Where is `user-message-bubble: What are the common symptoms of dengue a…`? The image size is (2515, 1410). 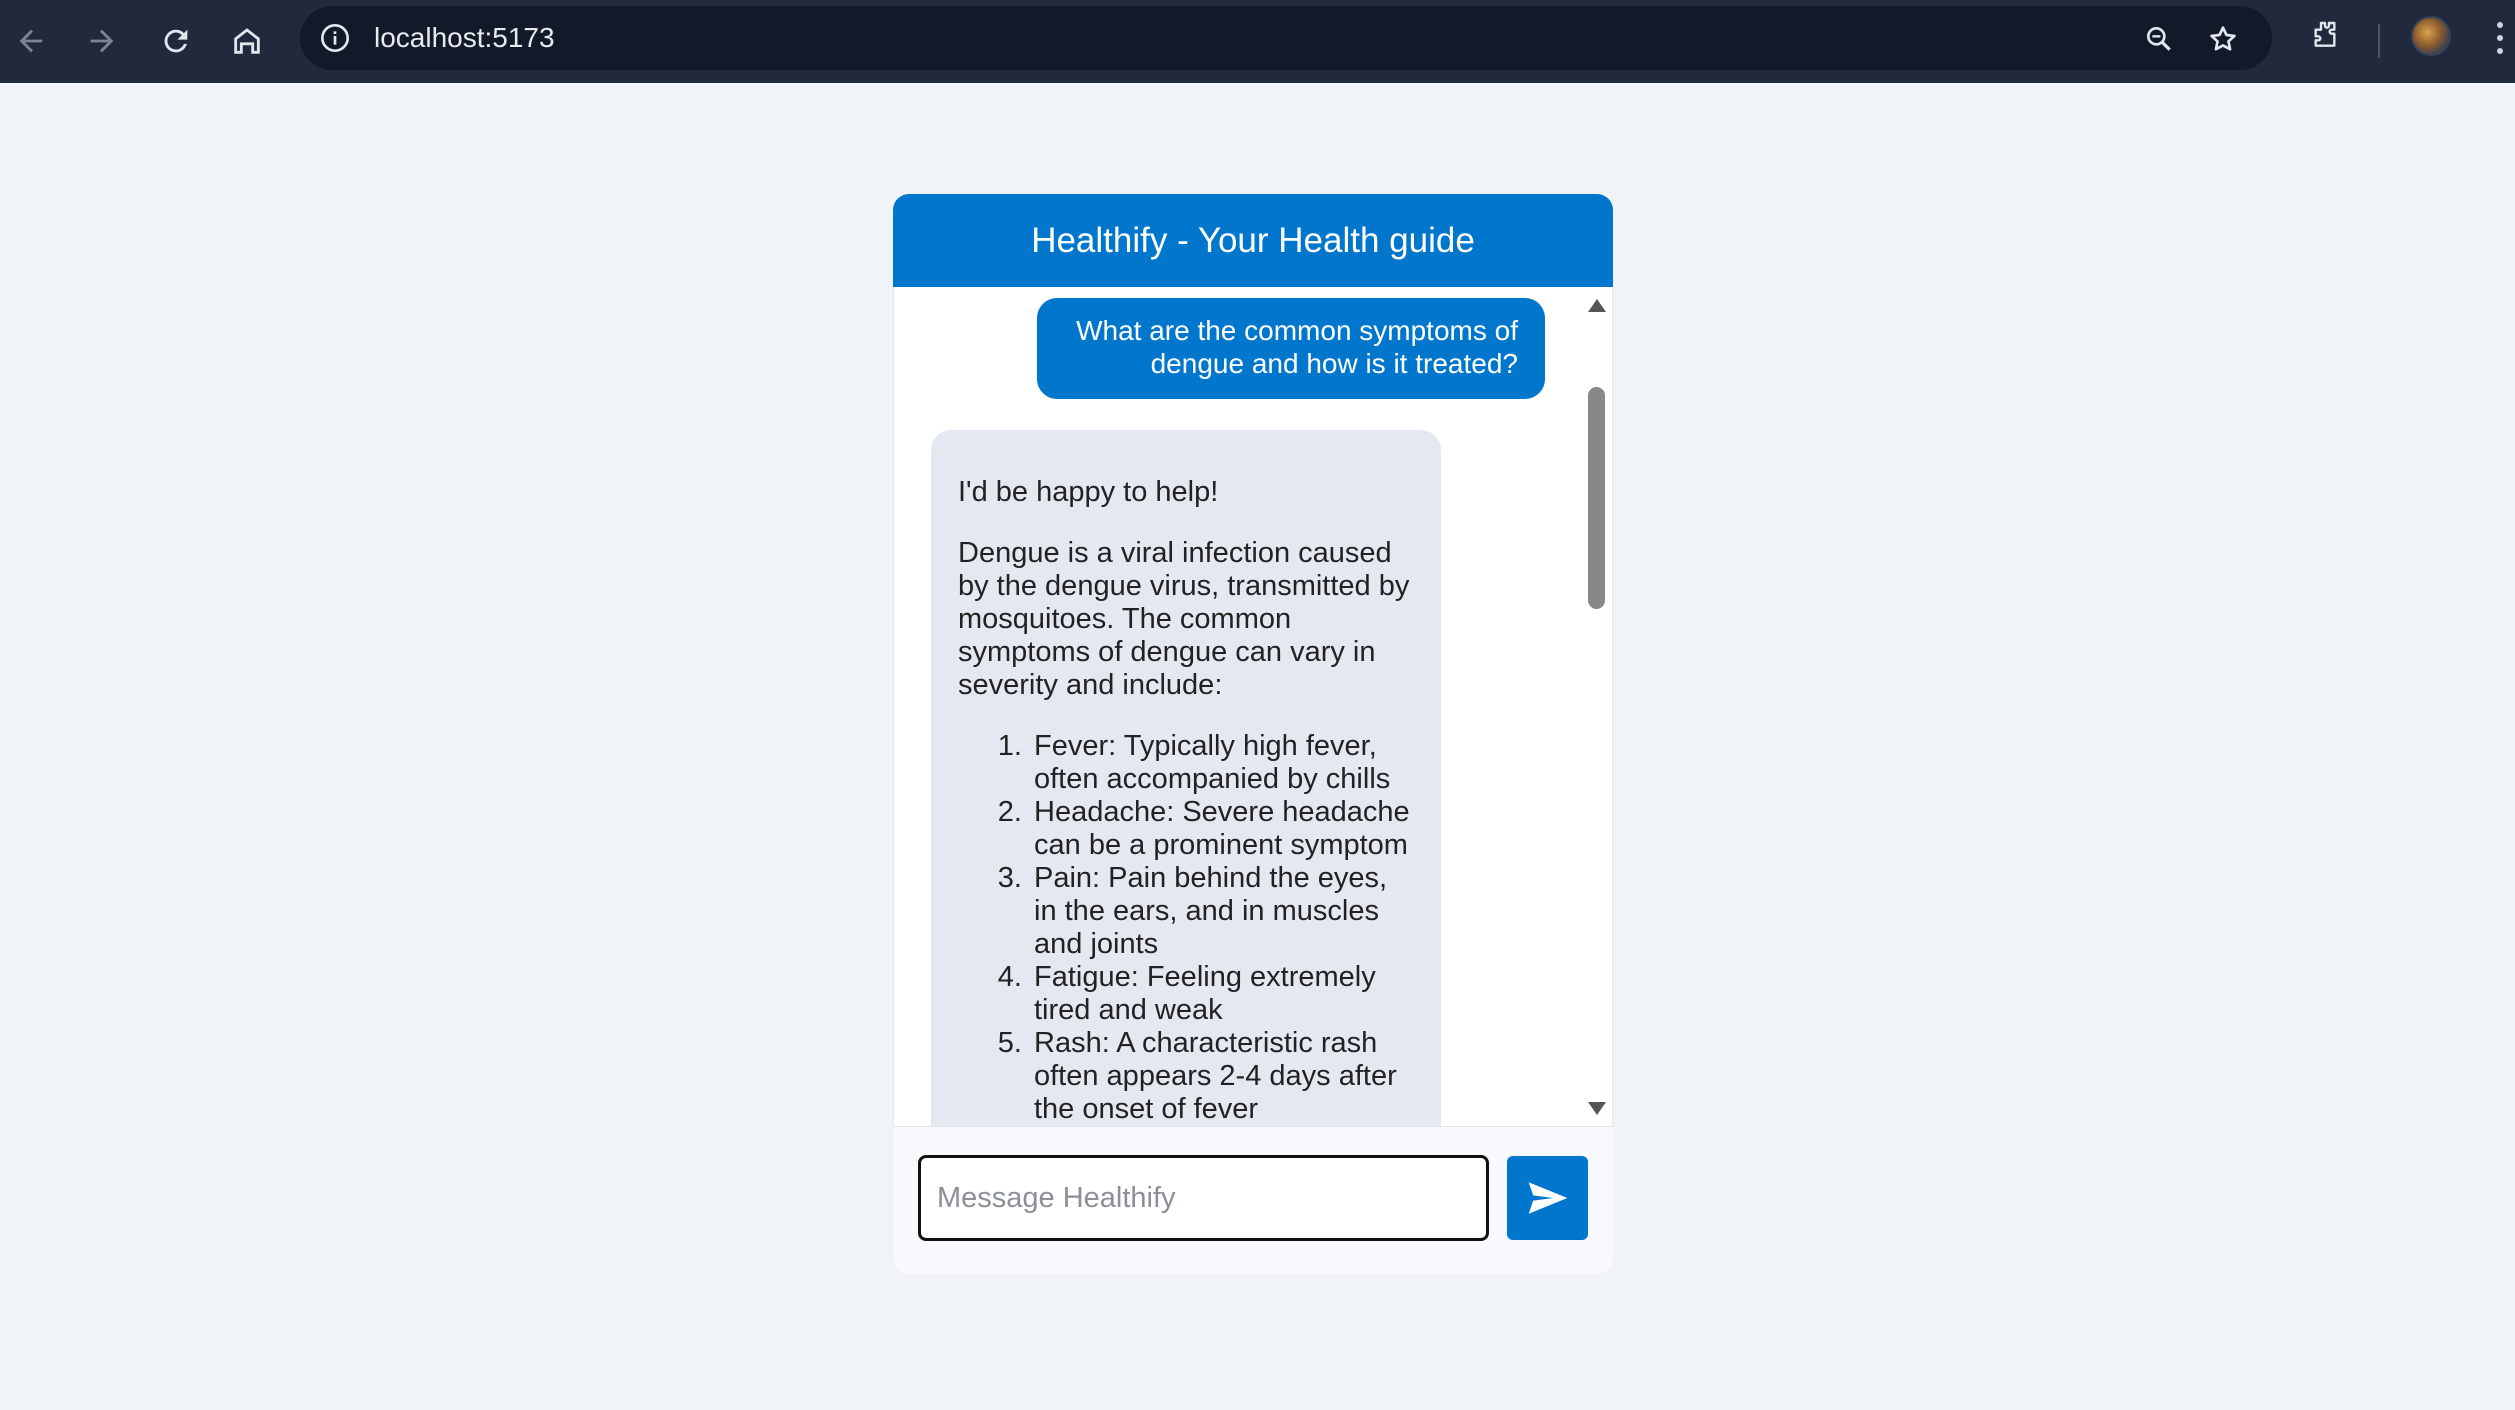
user-message-bubble: What are the common symptoms of dengue a… is located at coordinates (1291, 348).